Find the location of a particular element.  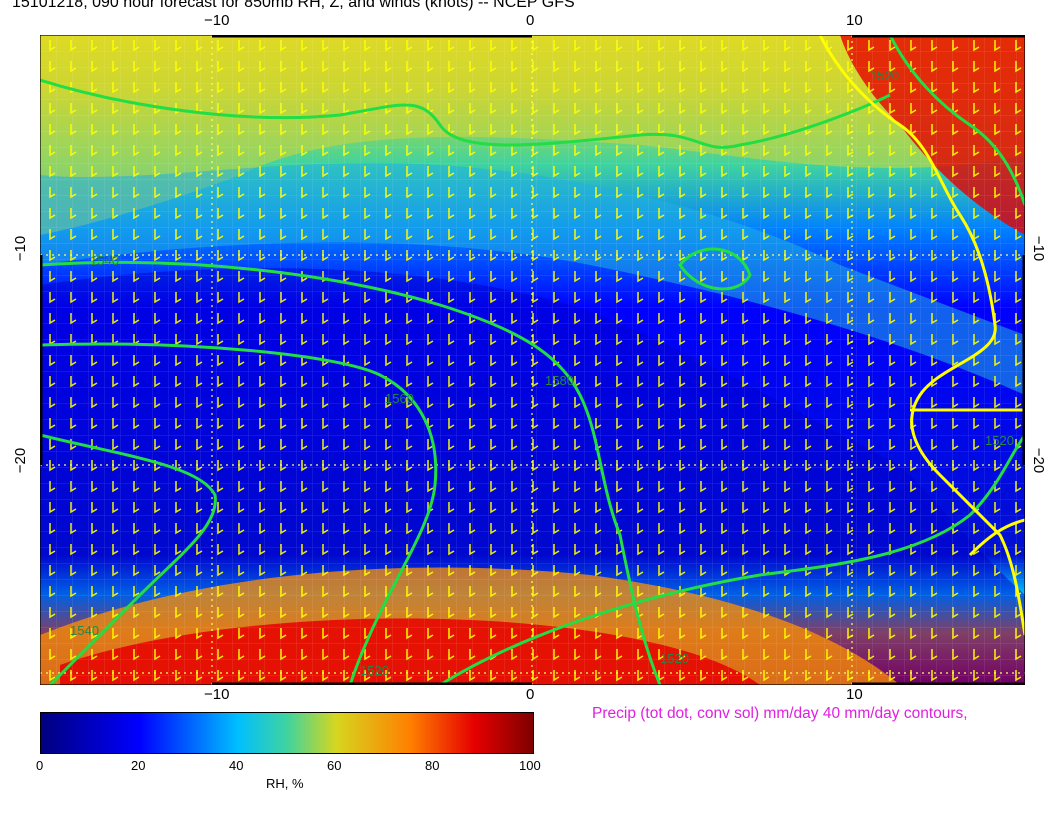

colorbar-tick: 0 is located at coordinates (40, 765).